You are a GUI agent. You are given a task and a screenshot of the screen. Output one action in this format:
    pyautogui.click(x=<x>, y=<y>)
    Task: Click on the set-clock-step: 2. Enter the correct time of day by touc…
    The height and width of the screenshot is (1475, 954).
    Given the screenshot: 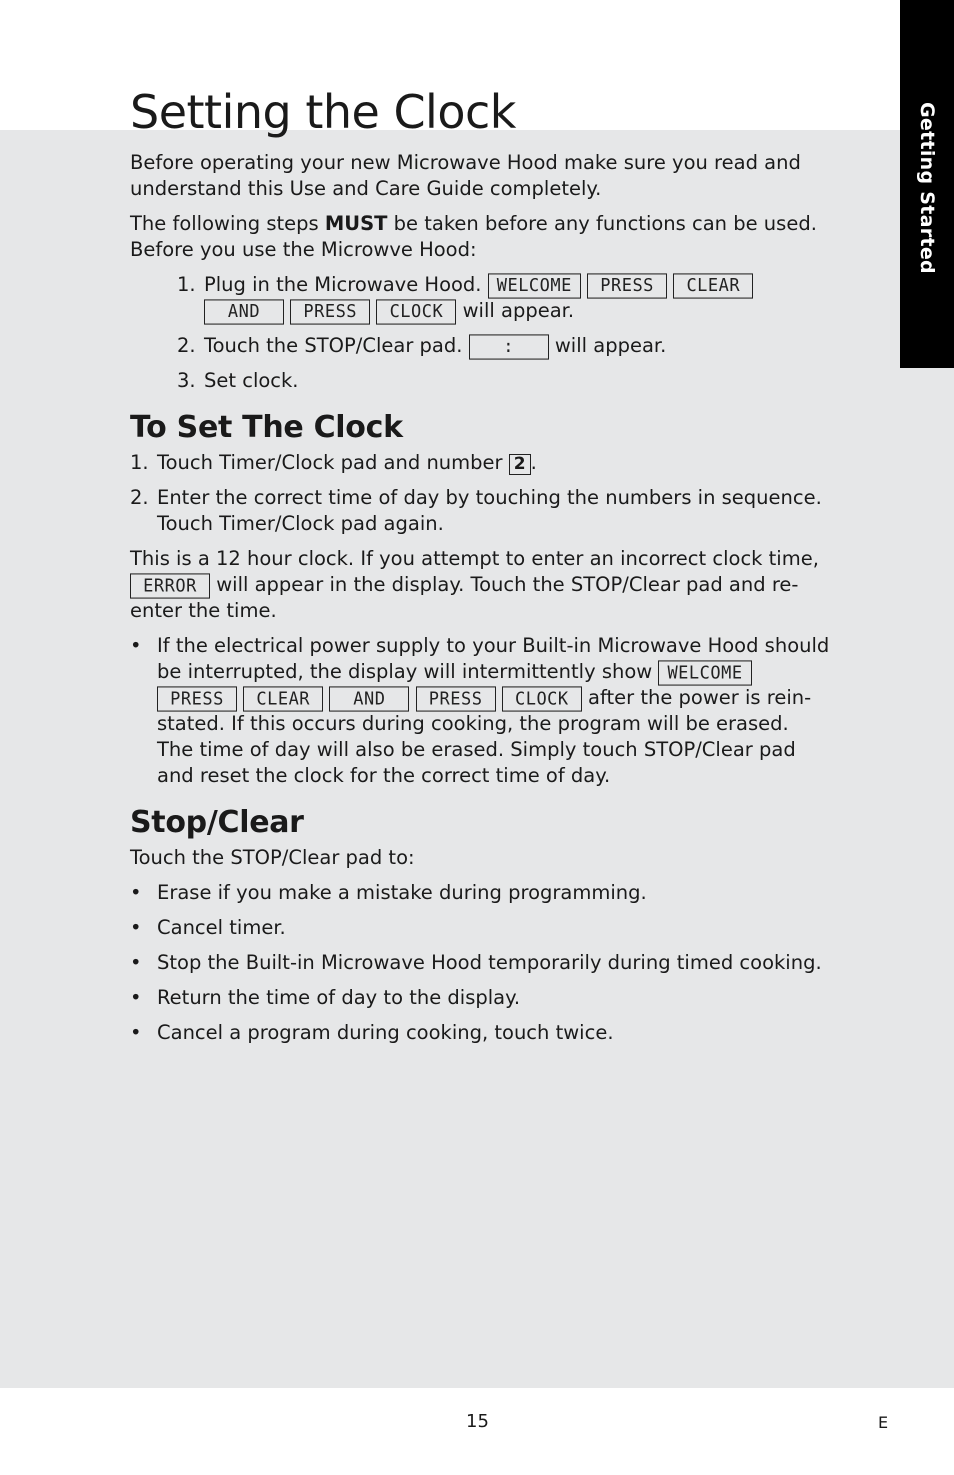 What is the action you would take?
    pyautogui.click(x=476, y=510)
    